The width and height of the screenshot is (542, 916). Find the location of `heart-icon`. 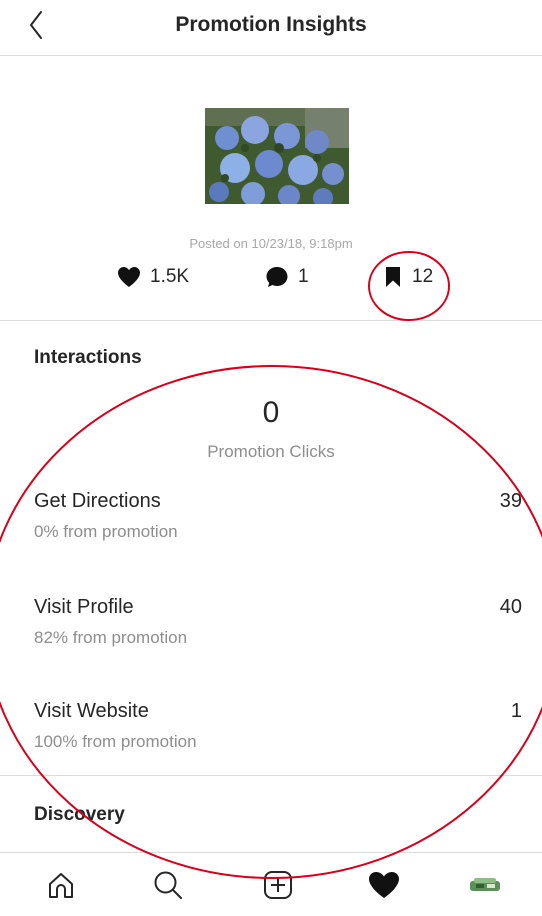

heart-icon is located at coordinates (129, 277).